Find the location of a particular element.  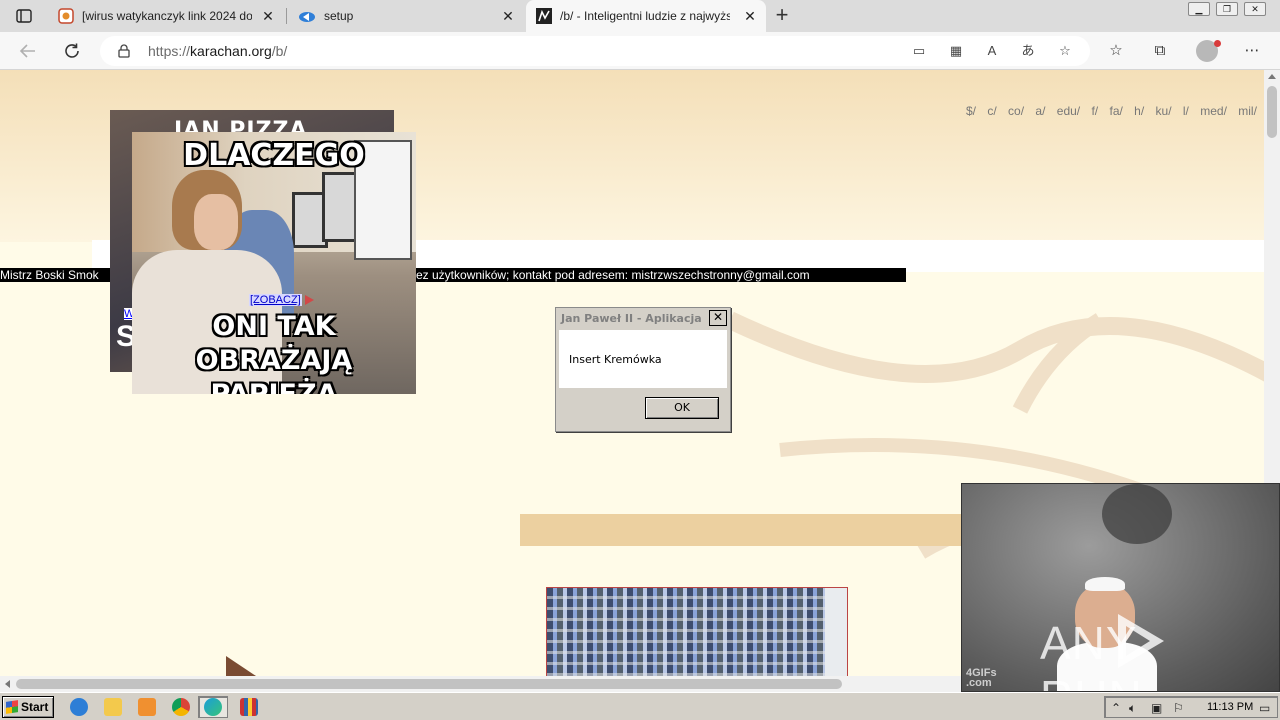

start-button: Start is located at coordinates (28, 707).